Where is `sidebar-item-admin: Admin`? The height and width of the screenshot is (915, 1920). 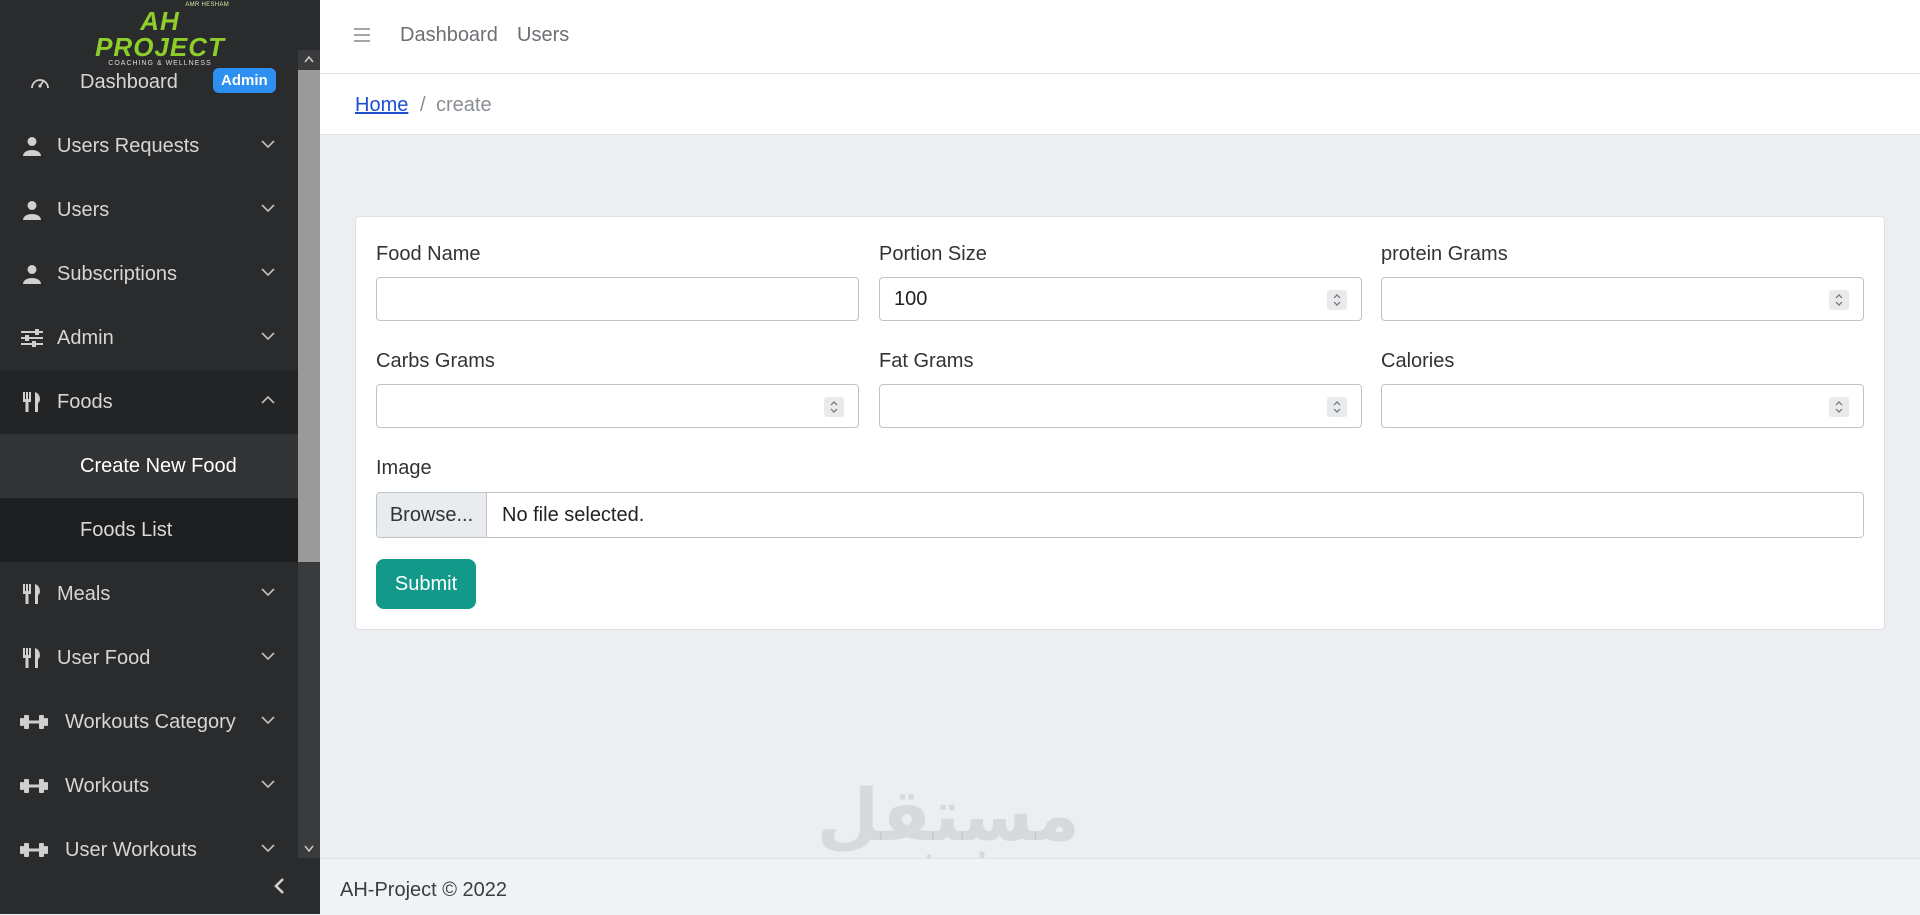 sidebar-item-admin: Admin is located at coordinates (149, 338).